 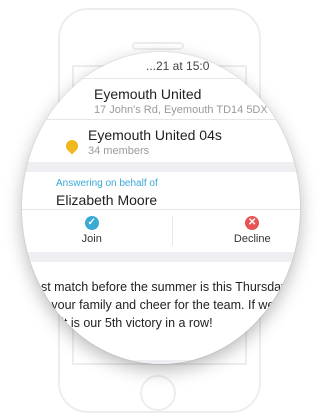 I want to click on response-actions: ✓ Join ✕ Decline, so click(x=161, y=231).